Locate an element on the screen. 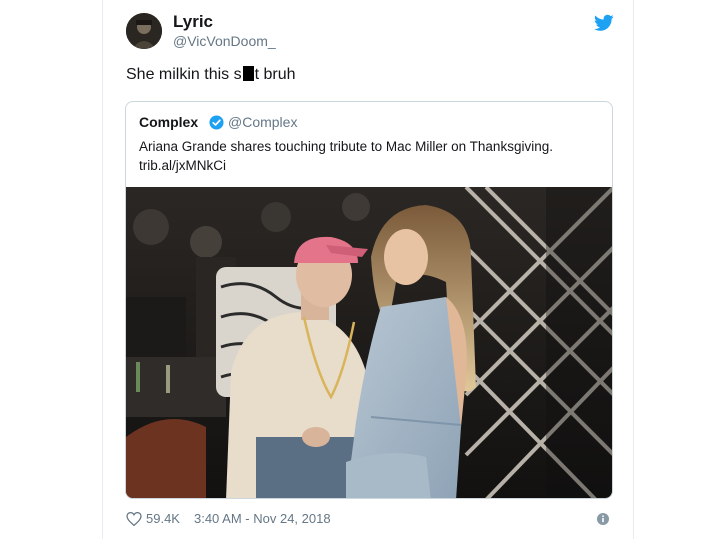  heart-icon is located at coordinates (134, 518).